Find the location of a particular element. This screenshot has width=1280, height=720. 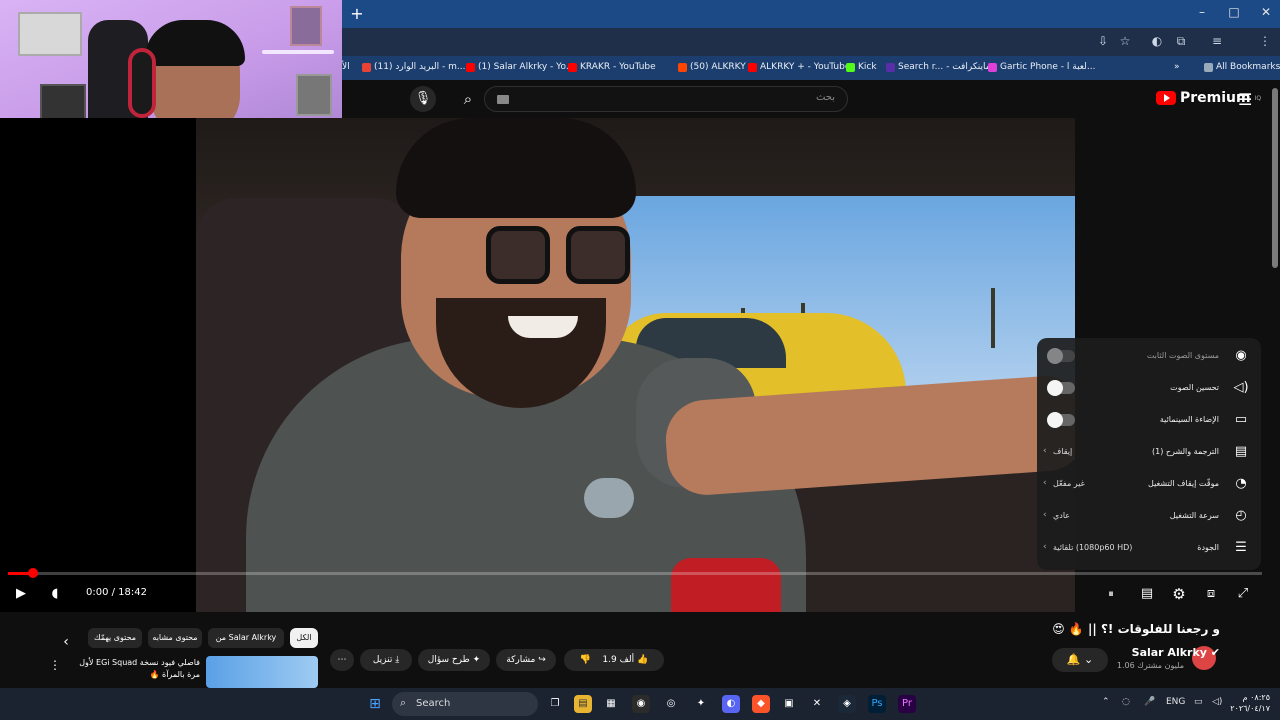

download-button: تنزيل ⤓ is located at coordinates (386, 660).